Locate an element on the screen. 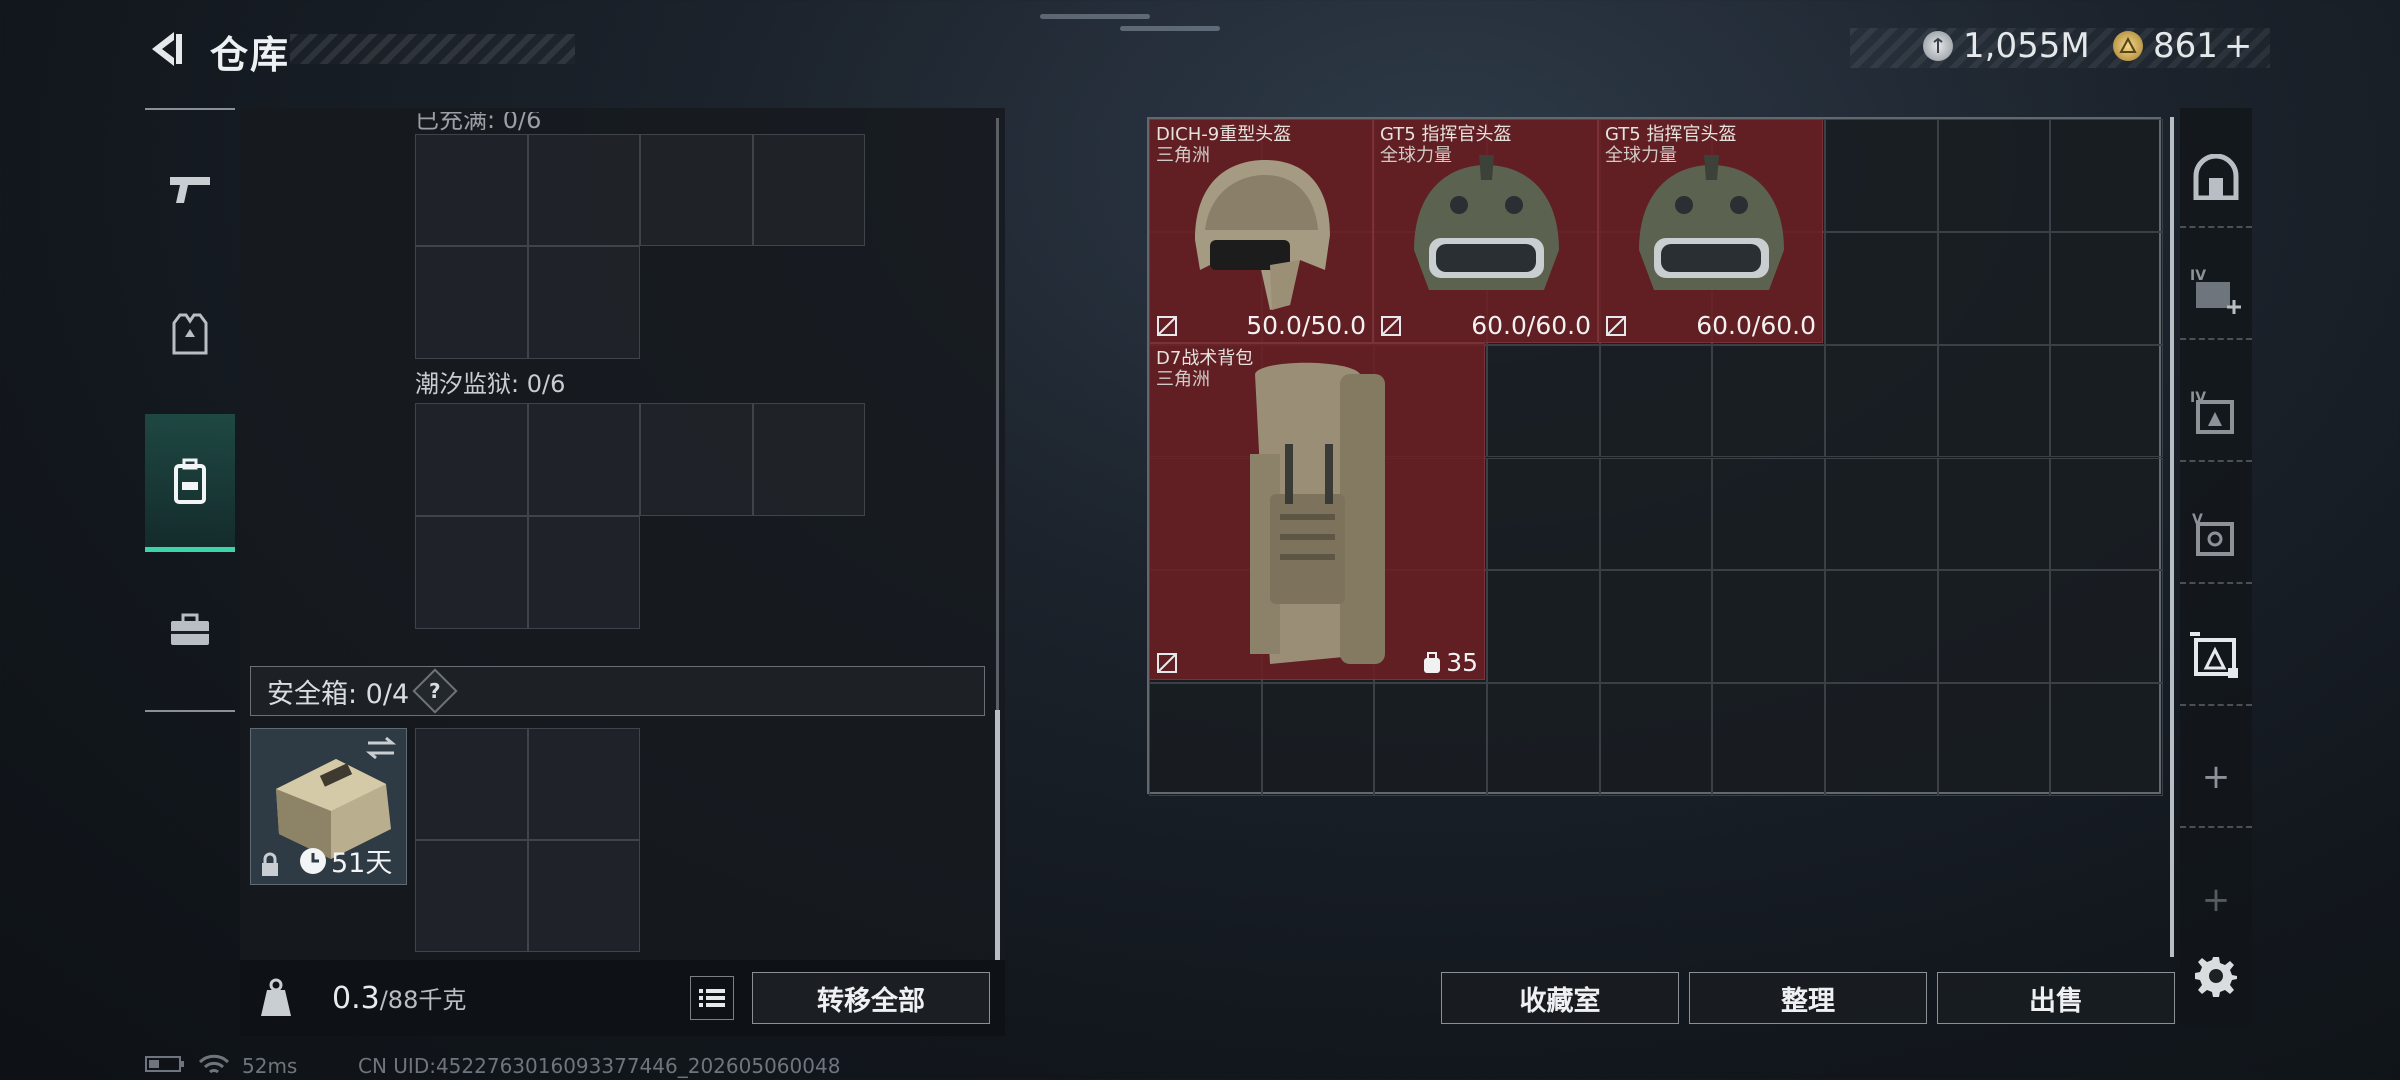  rail-triangle-case-button is located at coordinates (2216, 656).